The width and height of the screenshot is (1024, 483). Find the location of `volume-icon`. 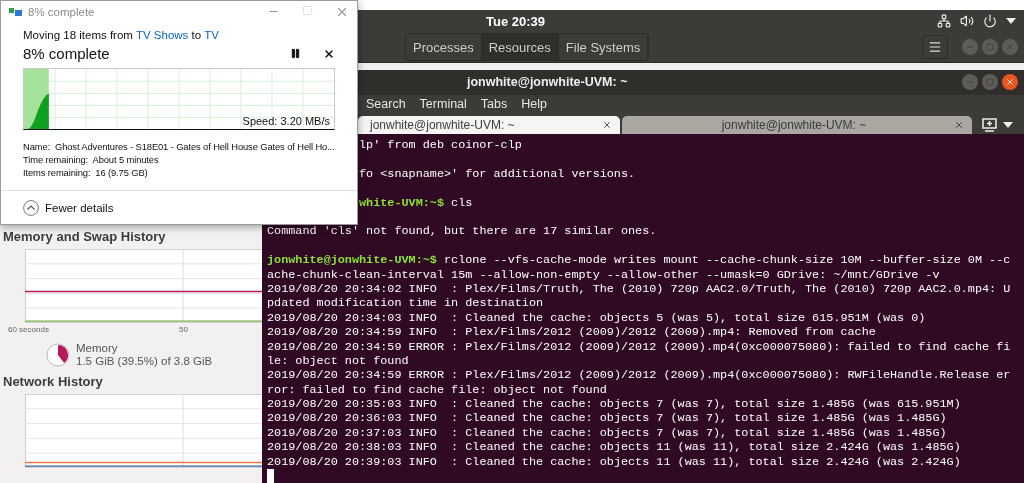

volume-icon is located at coordinates (967, 21).